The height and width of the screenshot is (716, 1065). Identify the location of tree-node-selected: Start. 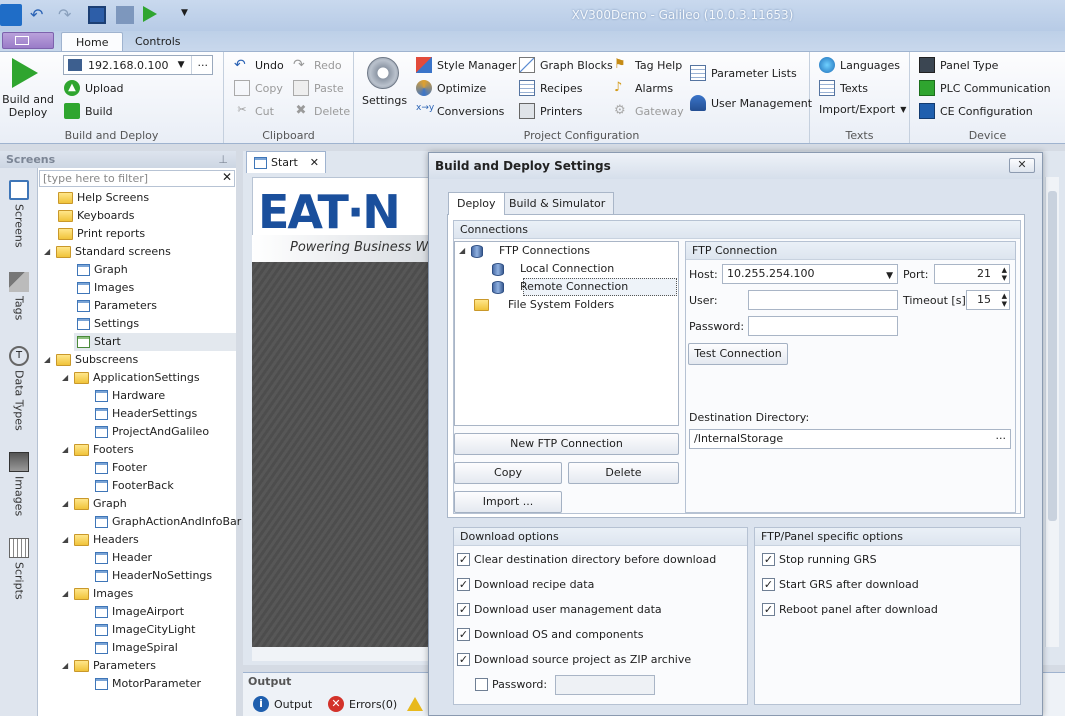
(99, 342).